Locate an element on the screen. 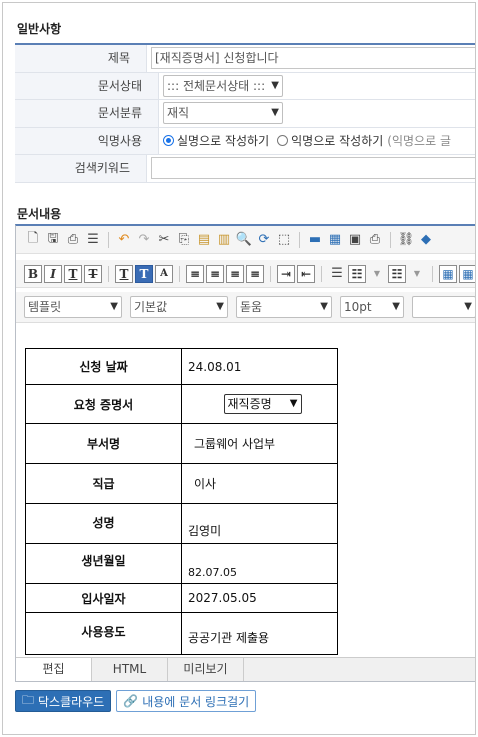  align-left-icon: ≡ is located at coordinates (195, 273).